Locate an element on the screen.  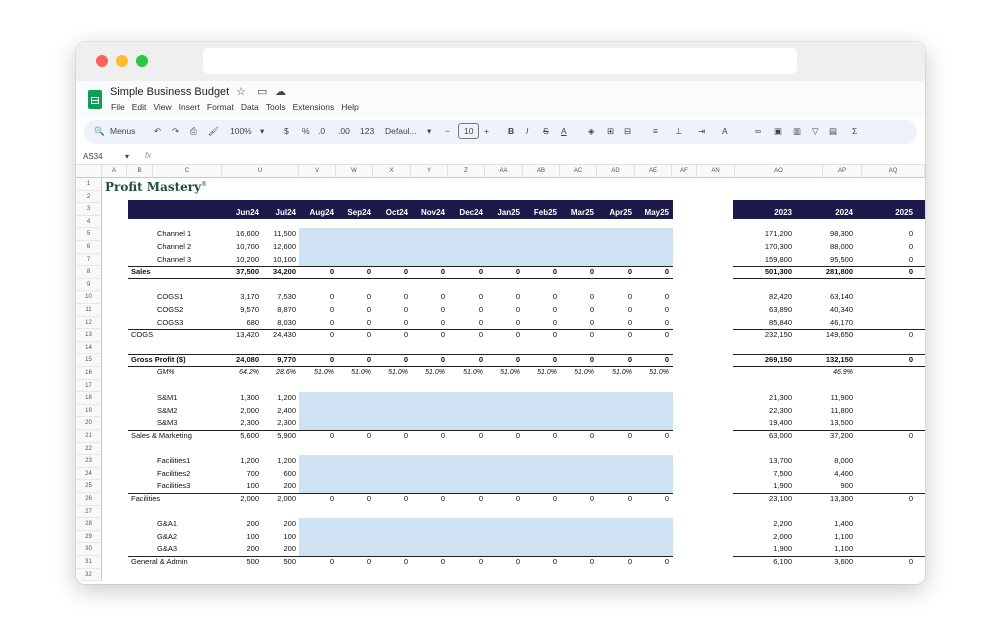
month-cell: 700 is located at coordinates (240, 474).